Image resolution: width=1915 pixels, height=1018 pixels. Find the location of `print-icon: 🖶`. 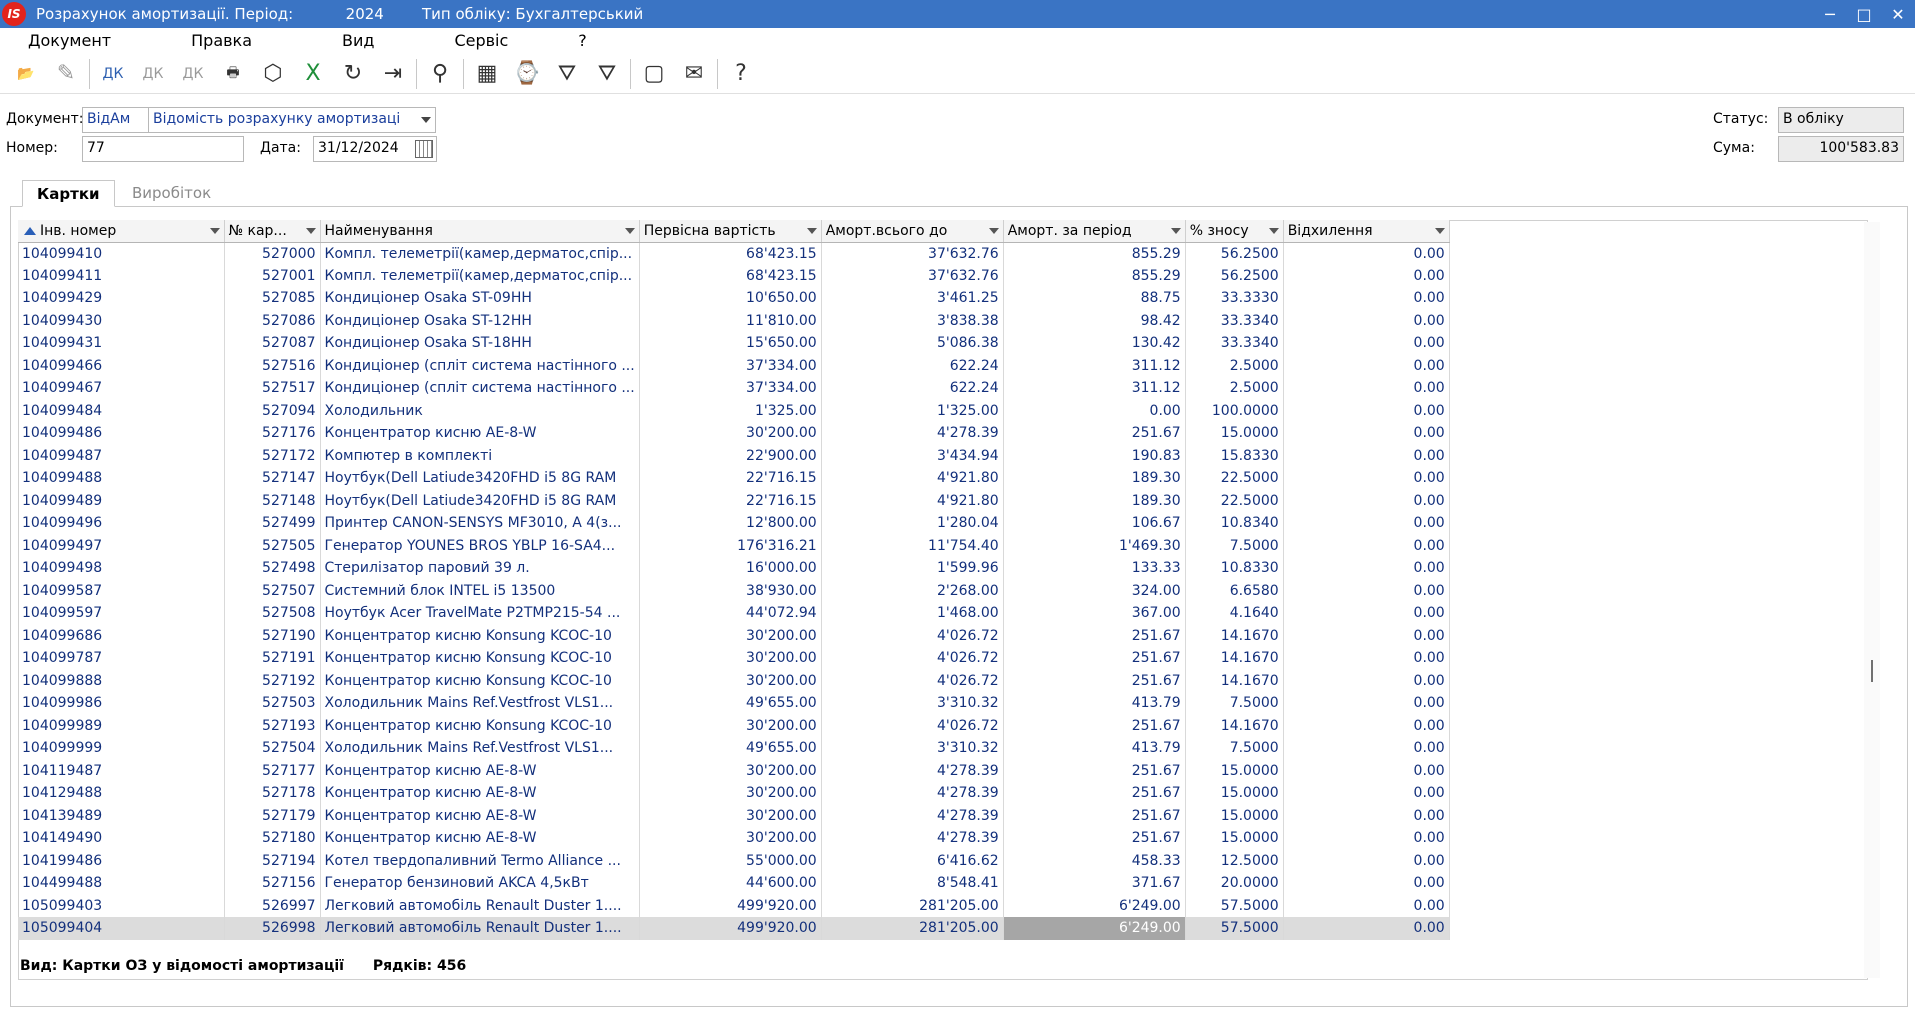

print-icon: 🖶 is located at coordinates (233, 74).